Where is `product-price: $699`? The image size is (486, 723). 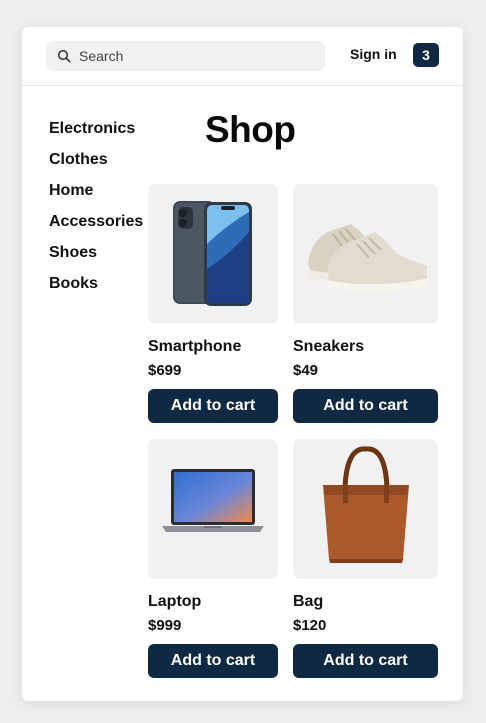
product-price: $699 is located at coordinates (165, 370).